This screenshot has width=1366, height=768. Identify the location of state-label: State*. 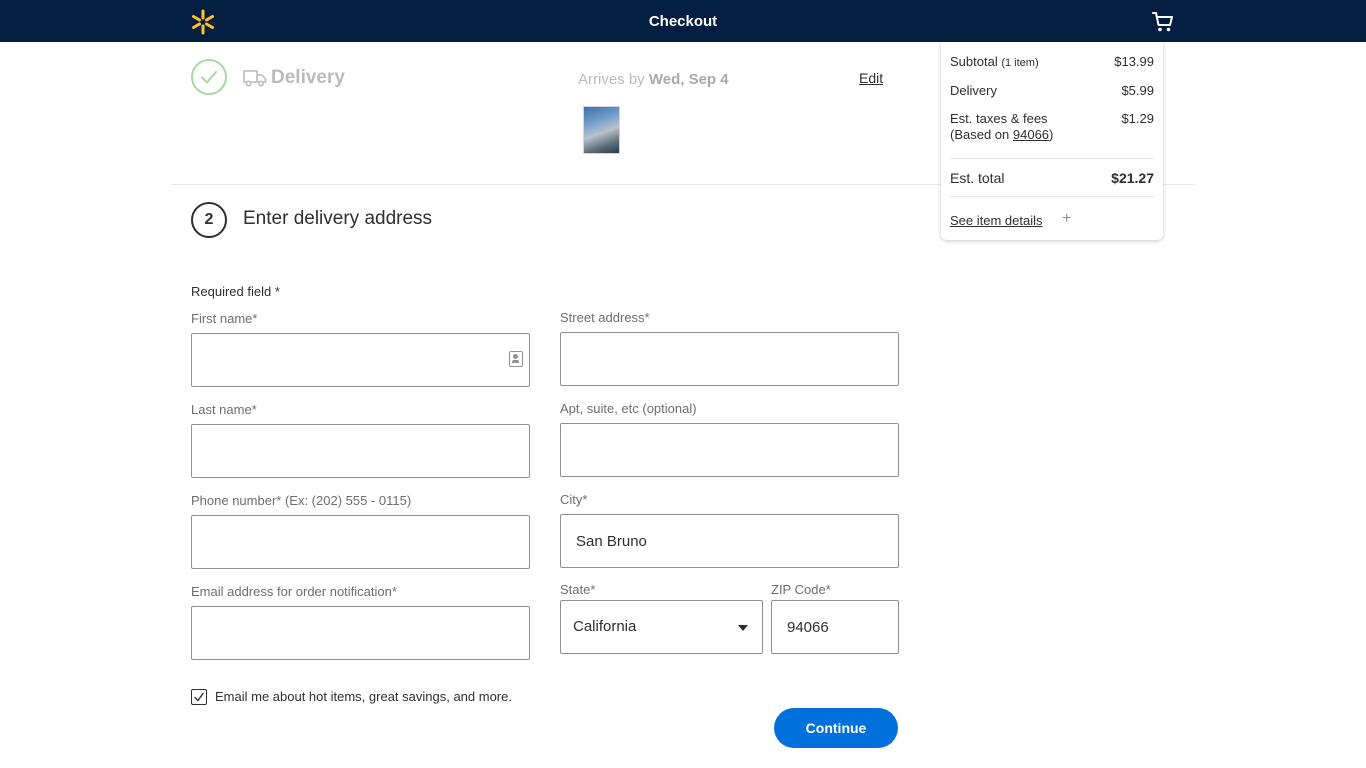
(578, 589).